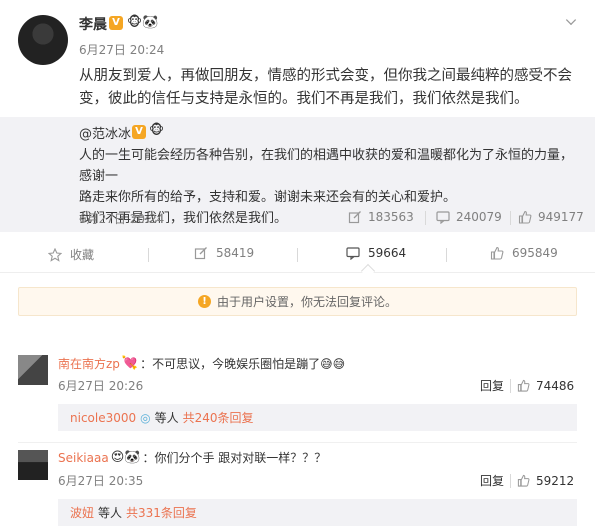 The width and height of the screenshot is (595, 531). What do you see at coordinates (82, 512) in the screenshot?
I see `sub-reply-author: 波妞` at bounding box center [82, 512].